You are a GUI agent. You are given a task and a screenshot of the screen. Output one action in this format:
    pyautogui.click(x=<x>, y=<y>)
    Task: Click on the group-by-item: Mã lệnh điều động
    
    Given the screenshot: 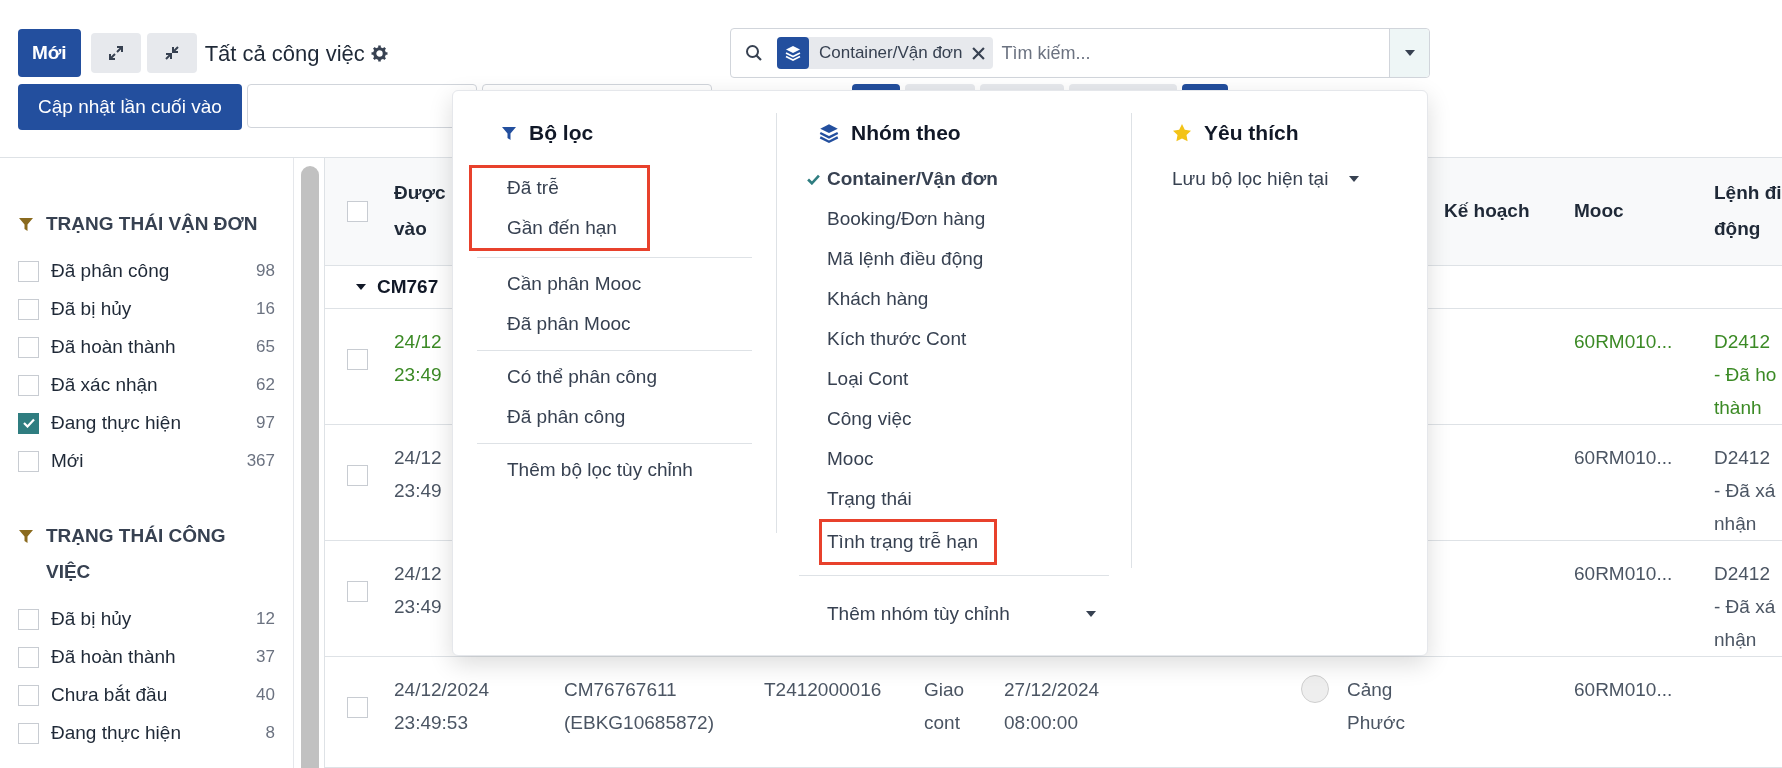 What is the action you would take?
    pyautogui.click(x=905, y=259)
    